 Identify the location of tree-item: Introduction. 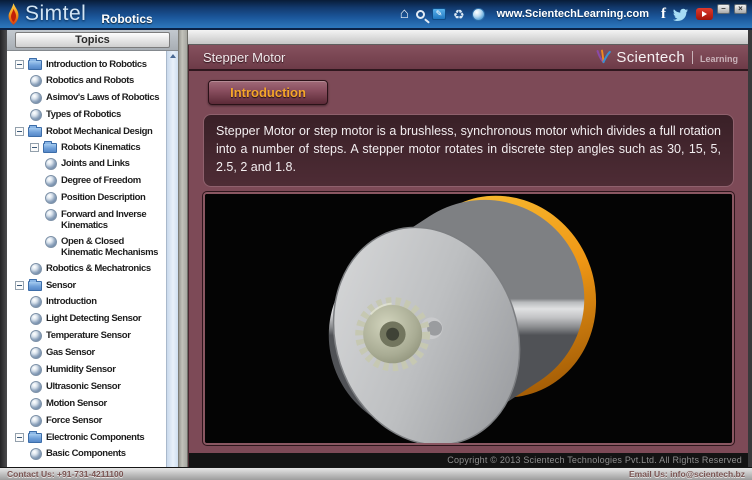
(85, 301).